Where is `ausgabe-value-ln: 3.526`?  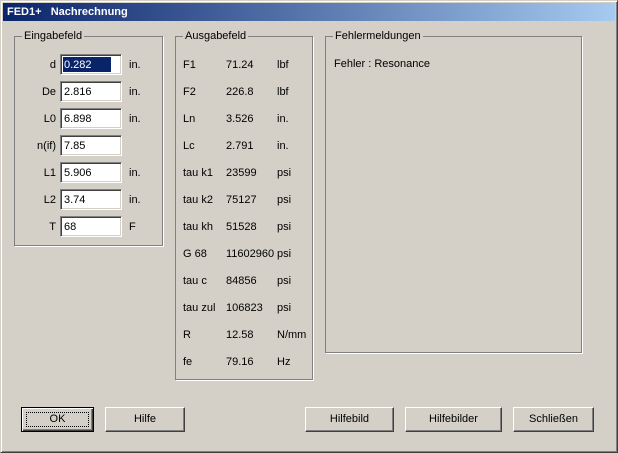 ausgabe-value-ln: 3.526 is located at coordinates (240, 119).